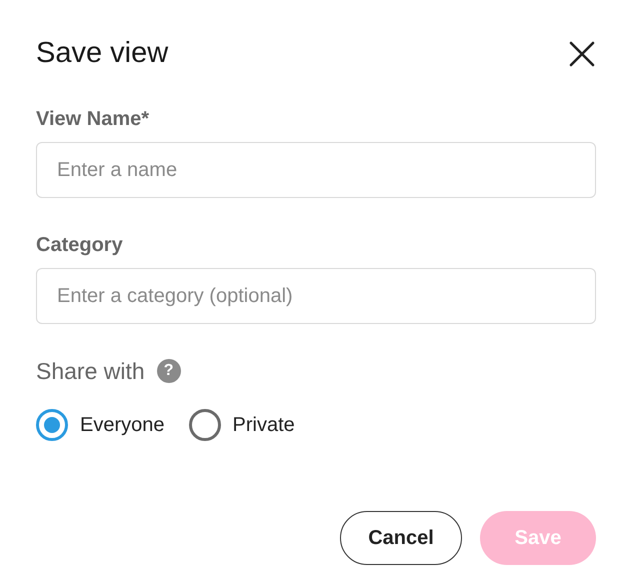 Image resolution: width=632 pixels, height=582 pixels. Describe the element at coordinates (90, 371) in the screenshot. I see `share-label: Share with` at that location.